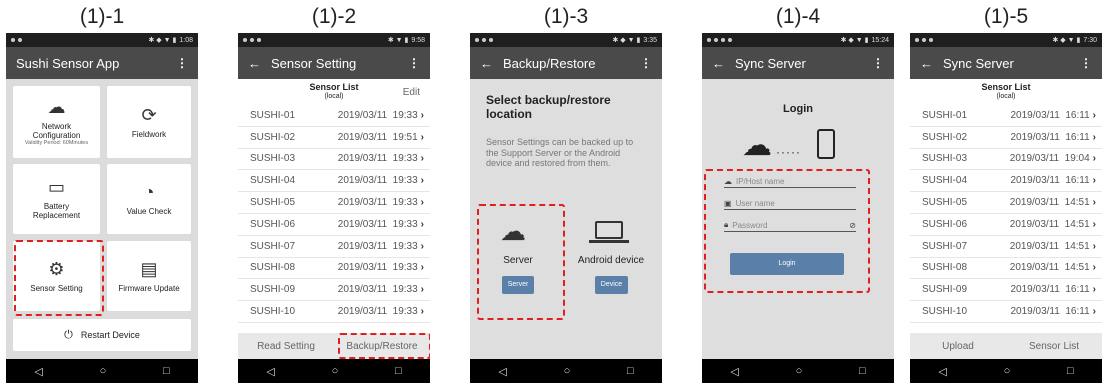 Image resolution: width=1104 pixels, height=383 pixels. What do you see at coordinates (334, 92) in the screenshot?
I see `list-header: Sensor List (local) Edit` at bounding box center [334, 92].